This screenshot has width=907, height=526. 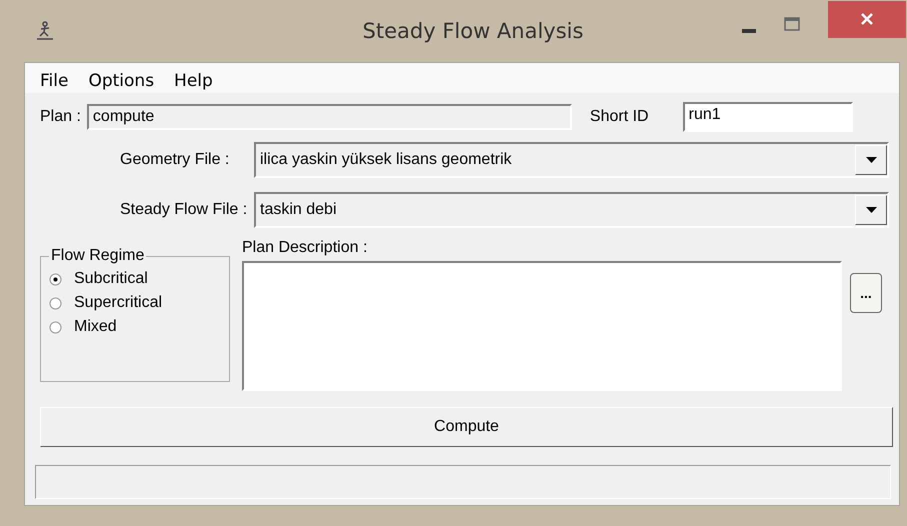 I want to click on group-title: Flow Regime, so click(x=98, y=256).